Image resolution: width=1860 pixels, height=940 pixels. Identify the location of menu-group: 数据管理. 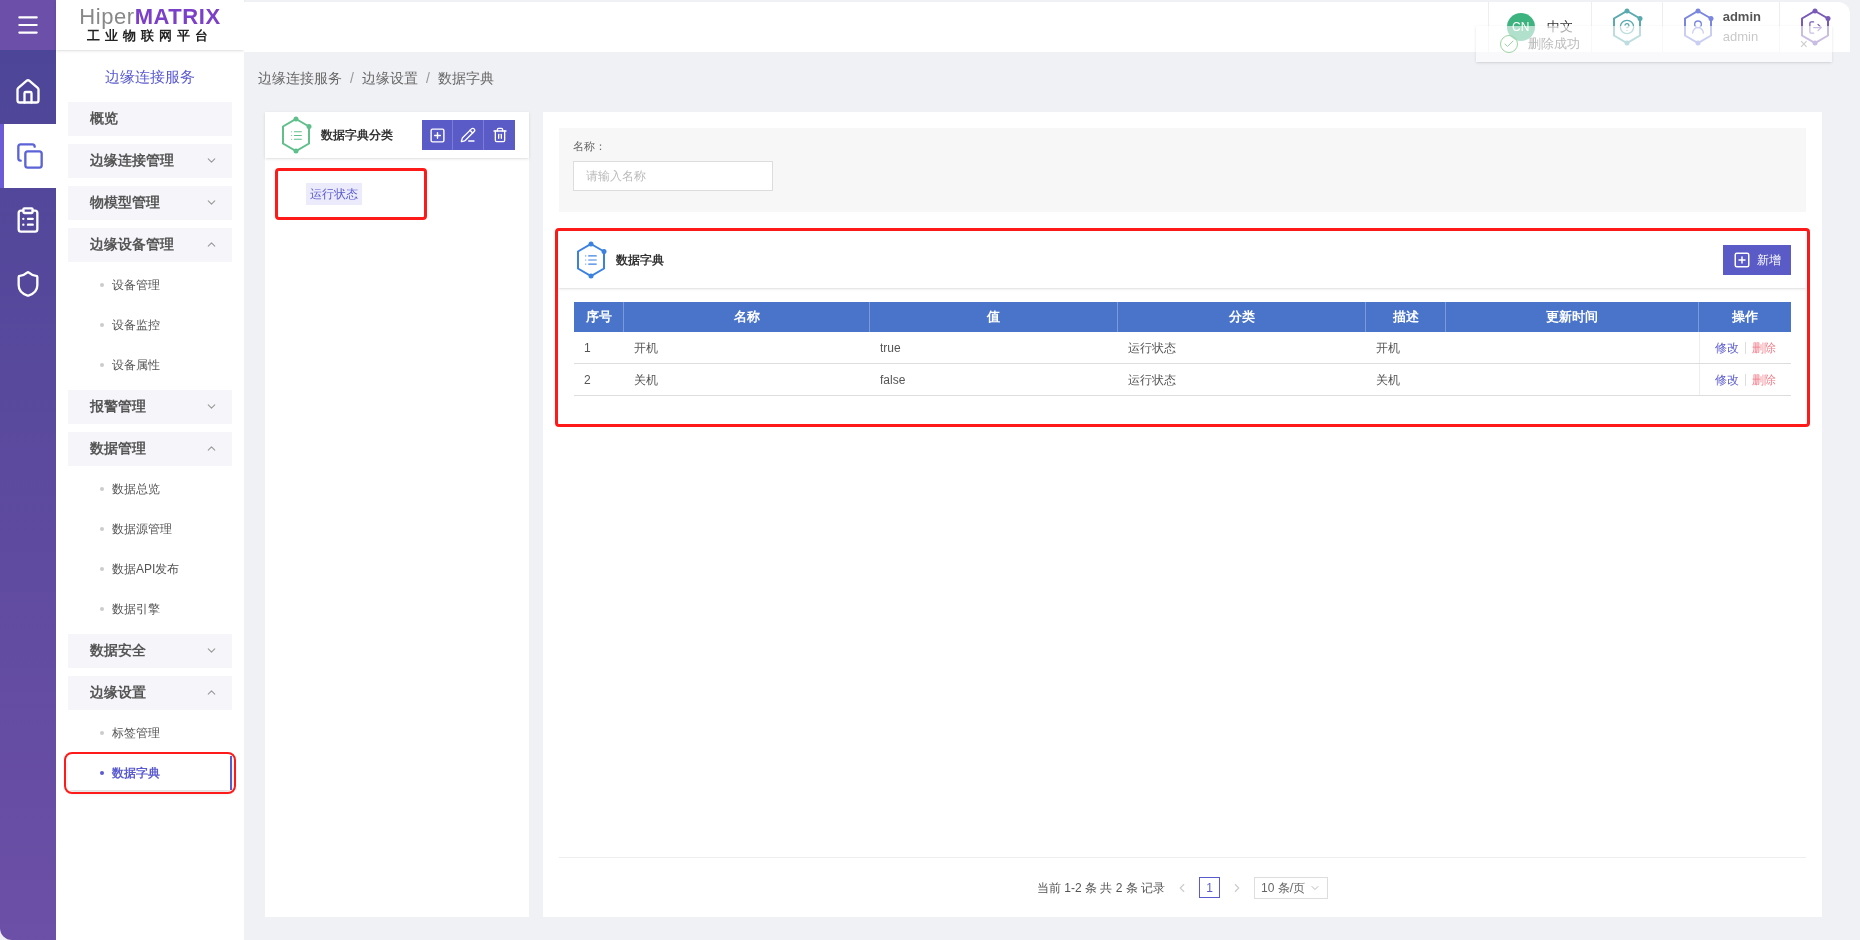
(150, 448).